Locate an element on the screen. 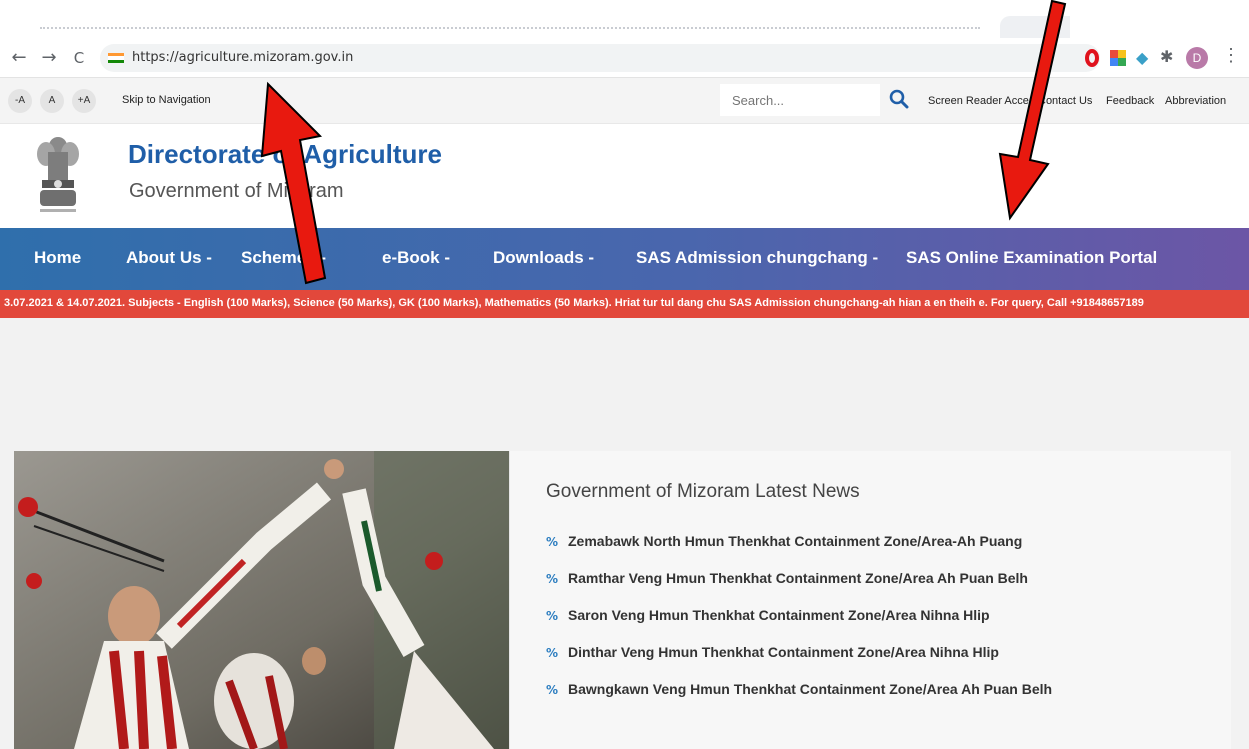 The height and width of the screenshot is (749, 1249). arrow-to-exam-portal-icon is located at coordinates (1032, 110).